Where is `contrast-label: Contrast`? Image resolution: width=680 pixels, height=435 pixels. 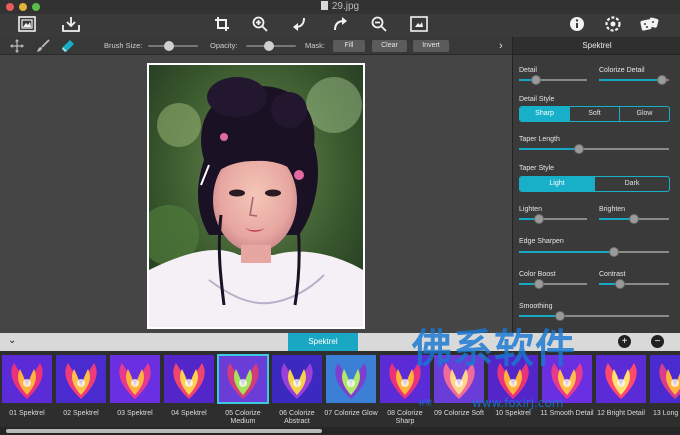
contrast-label: Contrast is located at coordinates (612, 274).